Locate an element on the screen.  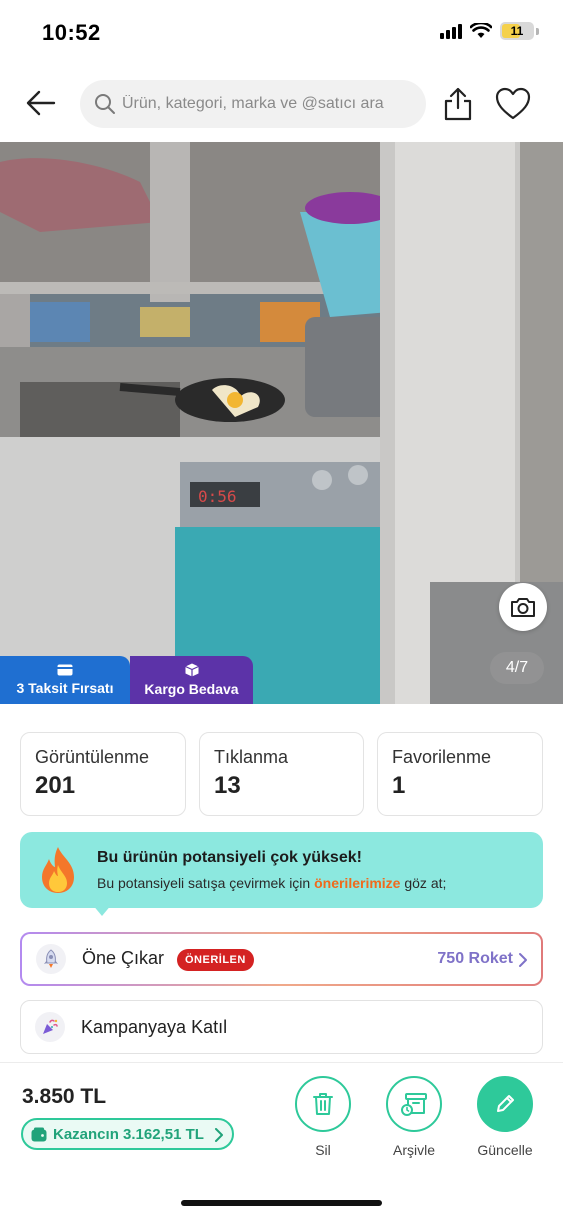
stat-value: 201 is located at coordinates (55, 785).